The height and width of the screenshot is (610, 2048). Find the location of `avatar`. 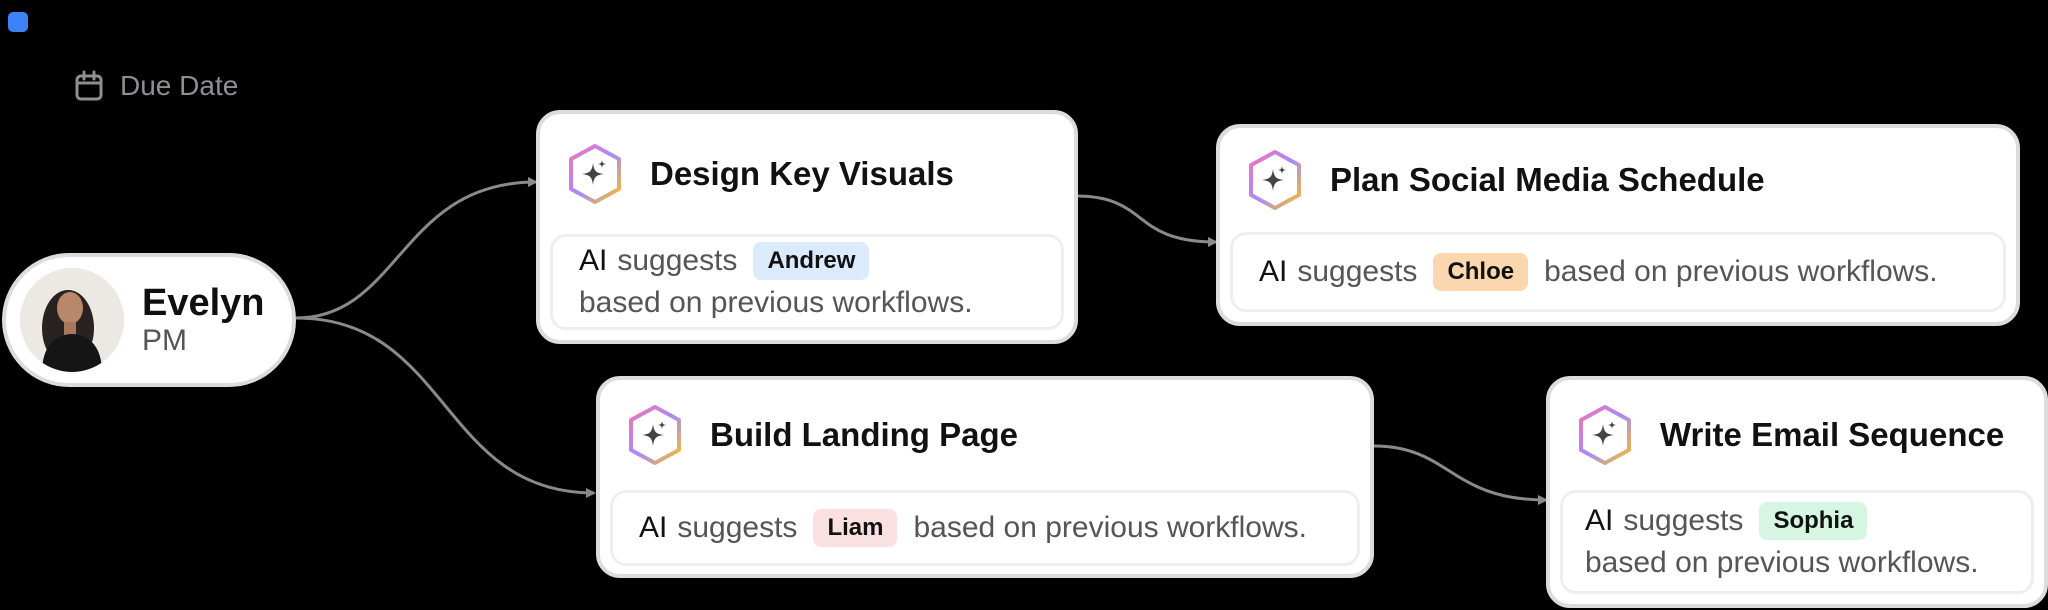

avatar is located at coordinates (72, 320).